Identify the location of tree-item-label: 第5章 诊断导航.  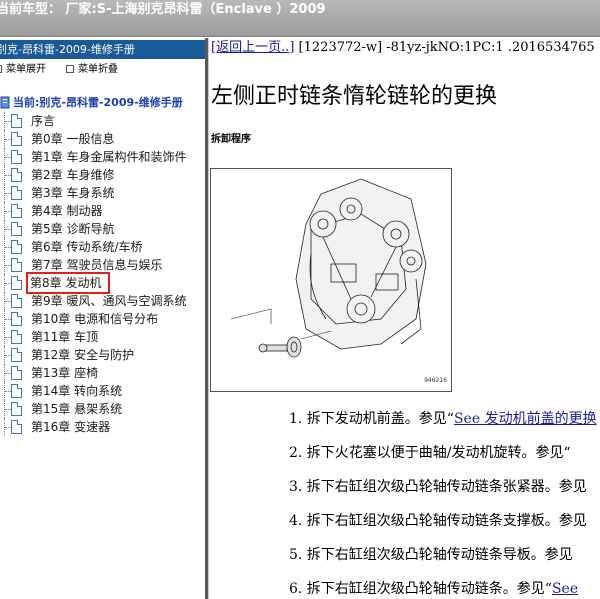
(73, 229).